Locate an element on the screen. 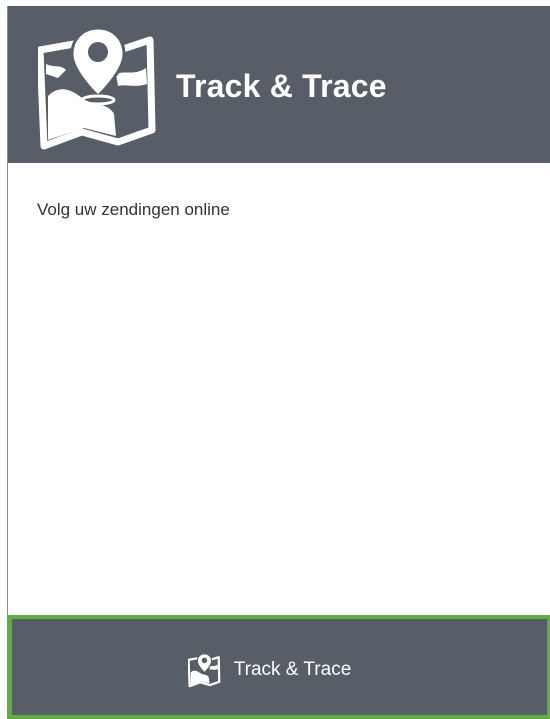  tab-label: Track & Trace is located at coordinates (292, 669).